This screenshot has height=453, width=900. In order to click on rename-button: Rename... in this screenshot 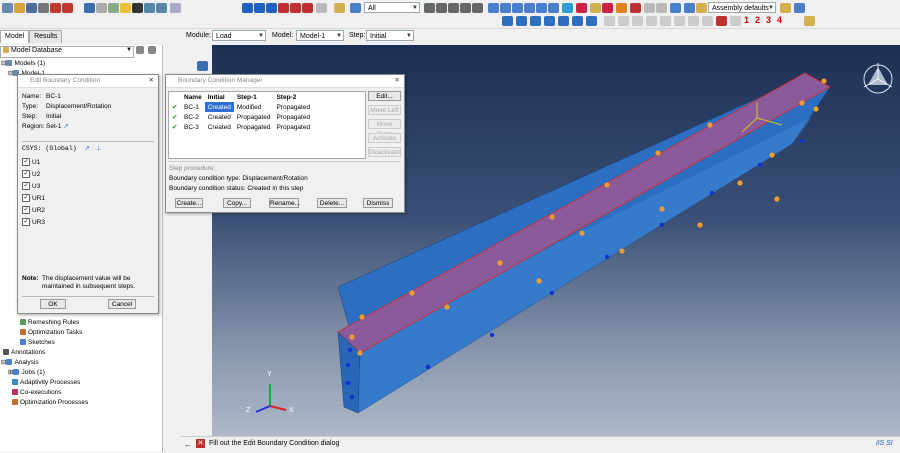, I will do `click(284, 203)`.